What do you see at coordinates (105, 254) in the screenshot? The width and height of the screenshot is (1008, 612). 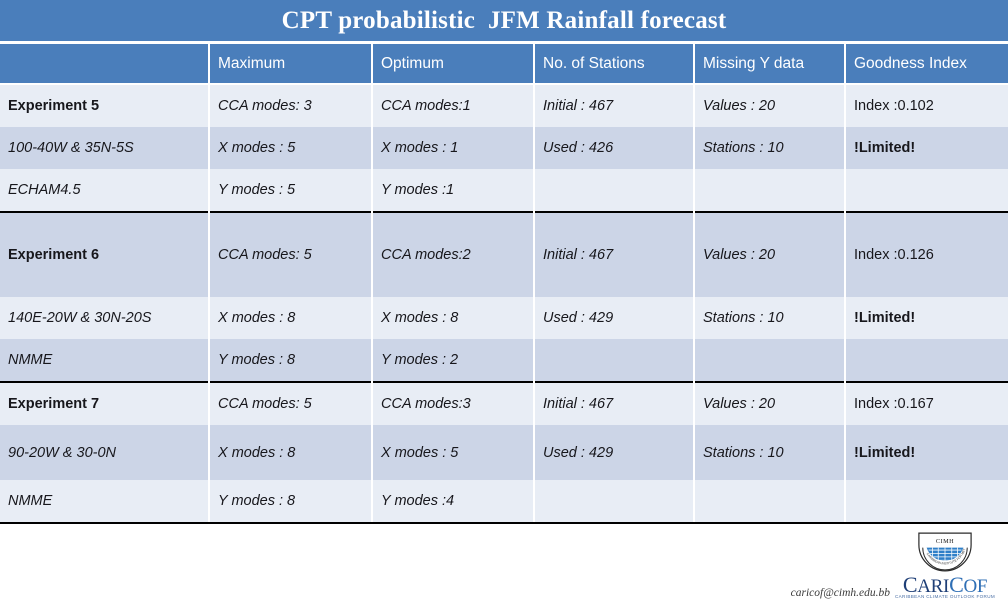 I see `cell-experiment-label: Experiment 6` at bounding box center [105, 254].